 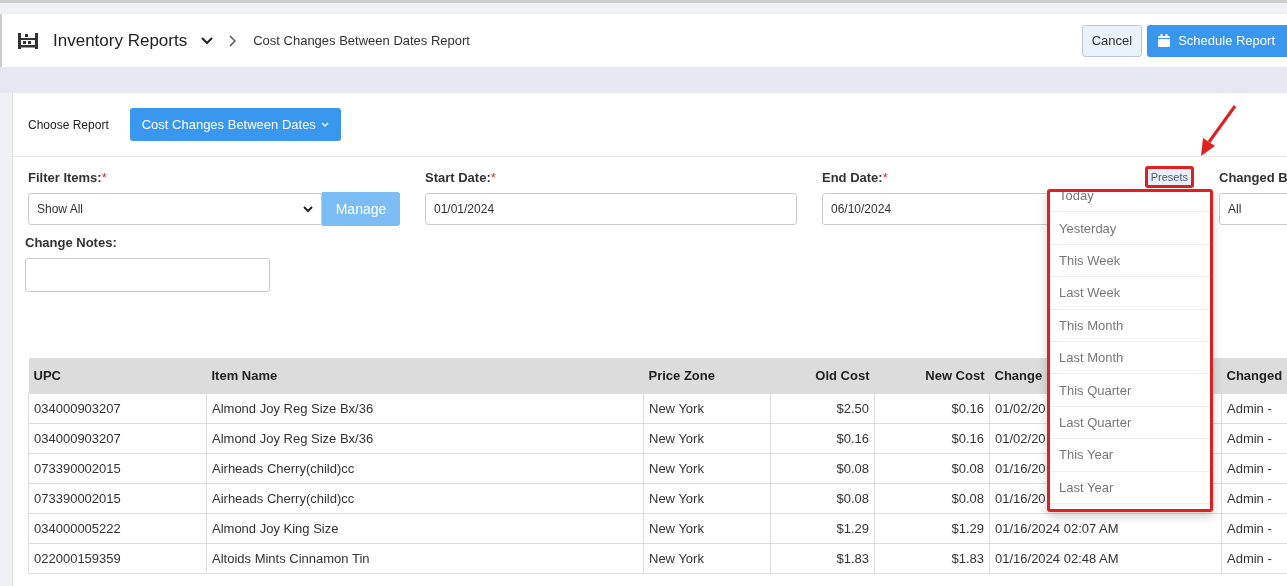 What do you see at coordinates (117, 376) in the screenshot?
I see `column-header: UPC` at bounding box center [117, 376].